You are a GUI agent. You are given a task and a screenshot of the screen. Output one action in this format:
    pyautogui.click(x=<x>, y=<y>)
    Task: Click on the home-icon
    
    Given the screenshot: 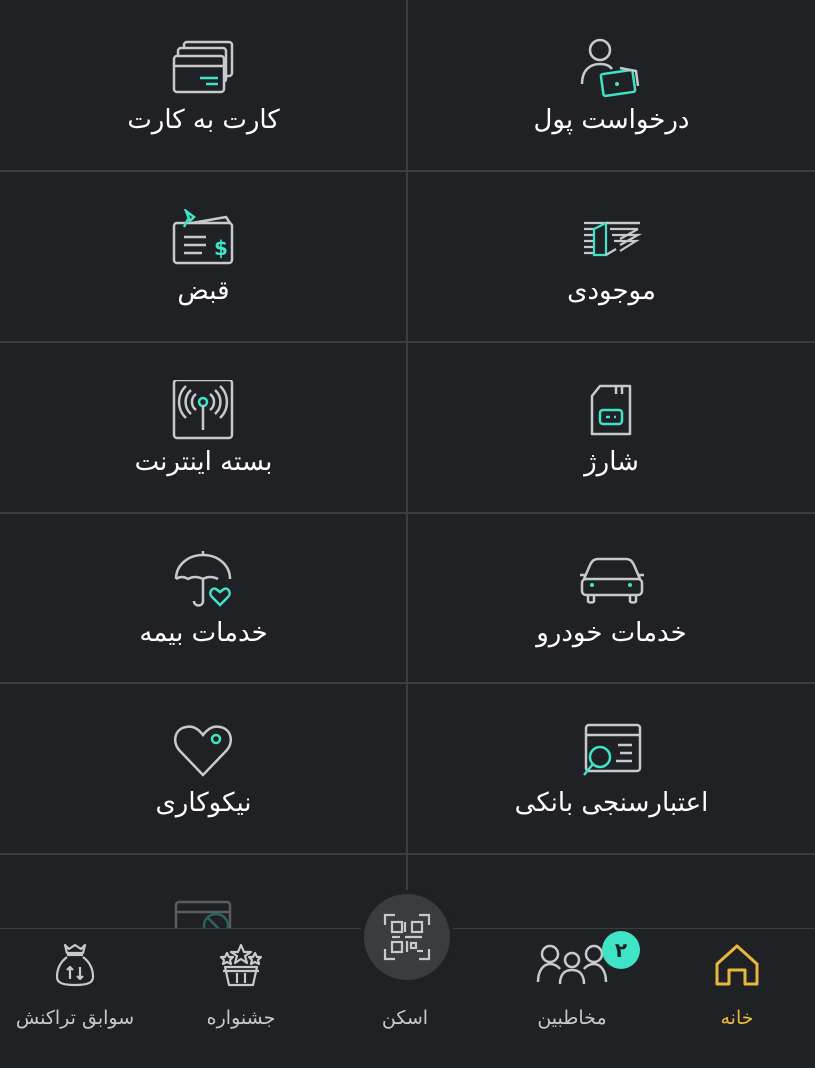 What is the action you would take?
    pyautogui.click(x=737, y=965)
    